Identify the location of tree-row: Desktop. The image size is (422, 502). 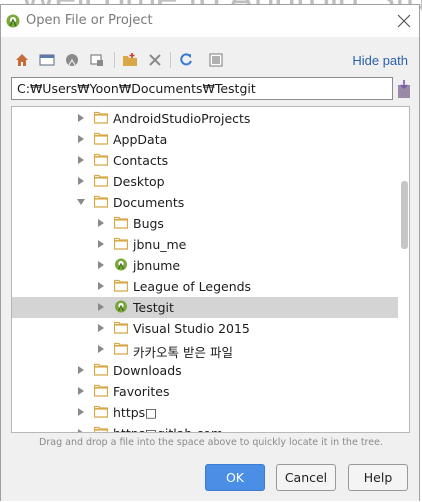
(205, 181).